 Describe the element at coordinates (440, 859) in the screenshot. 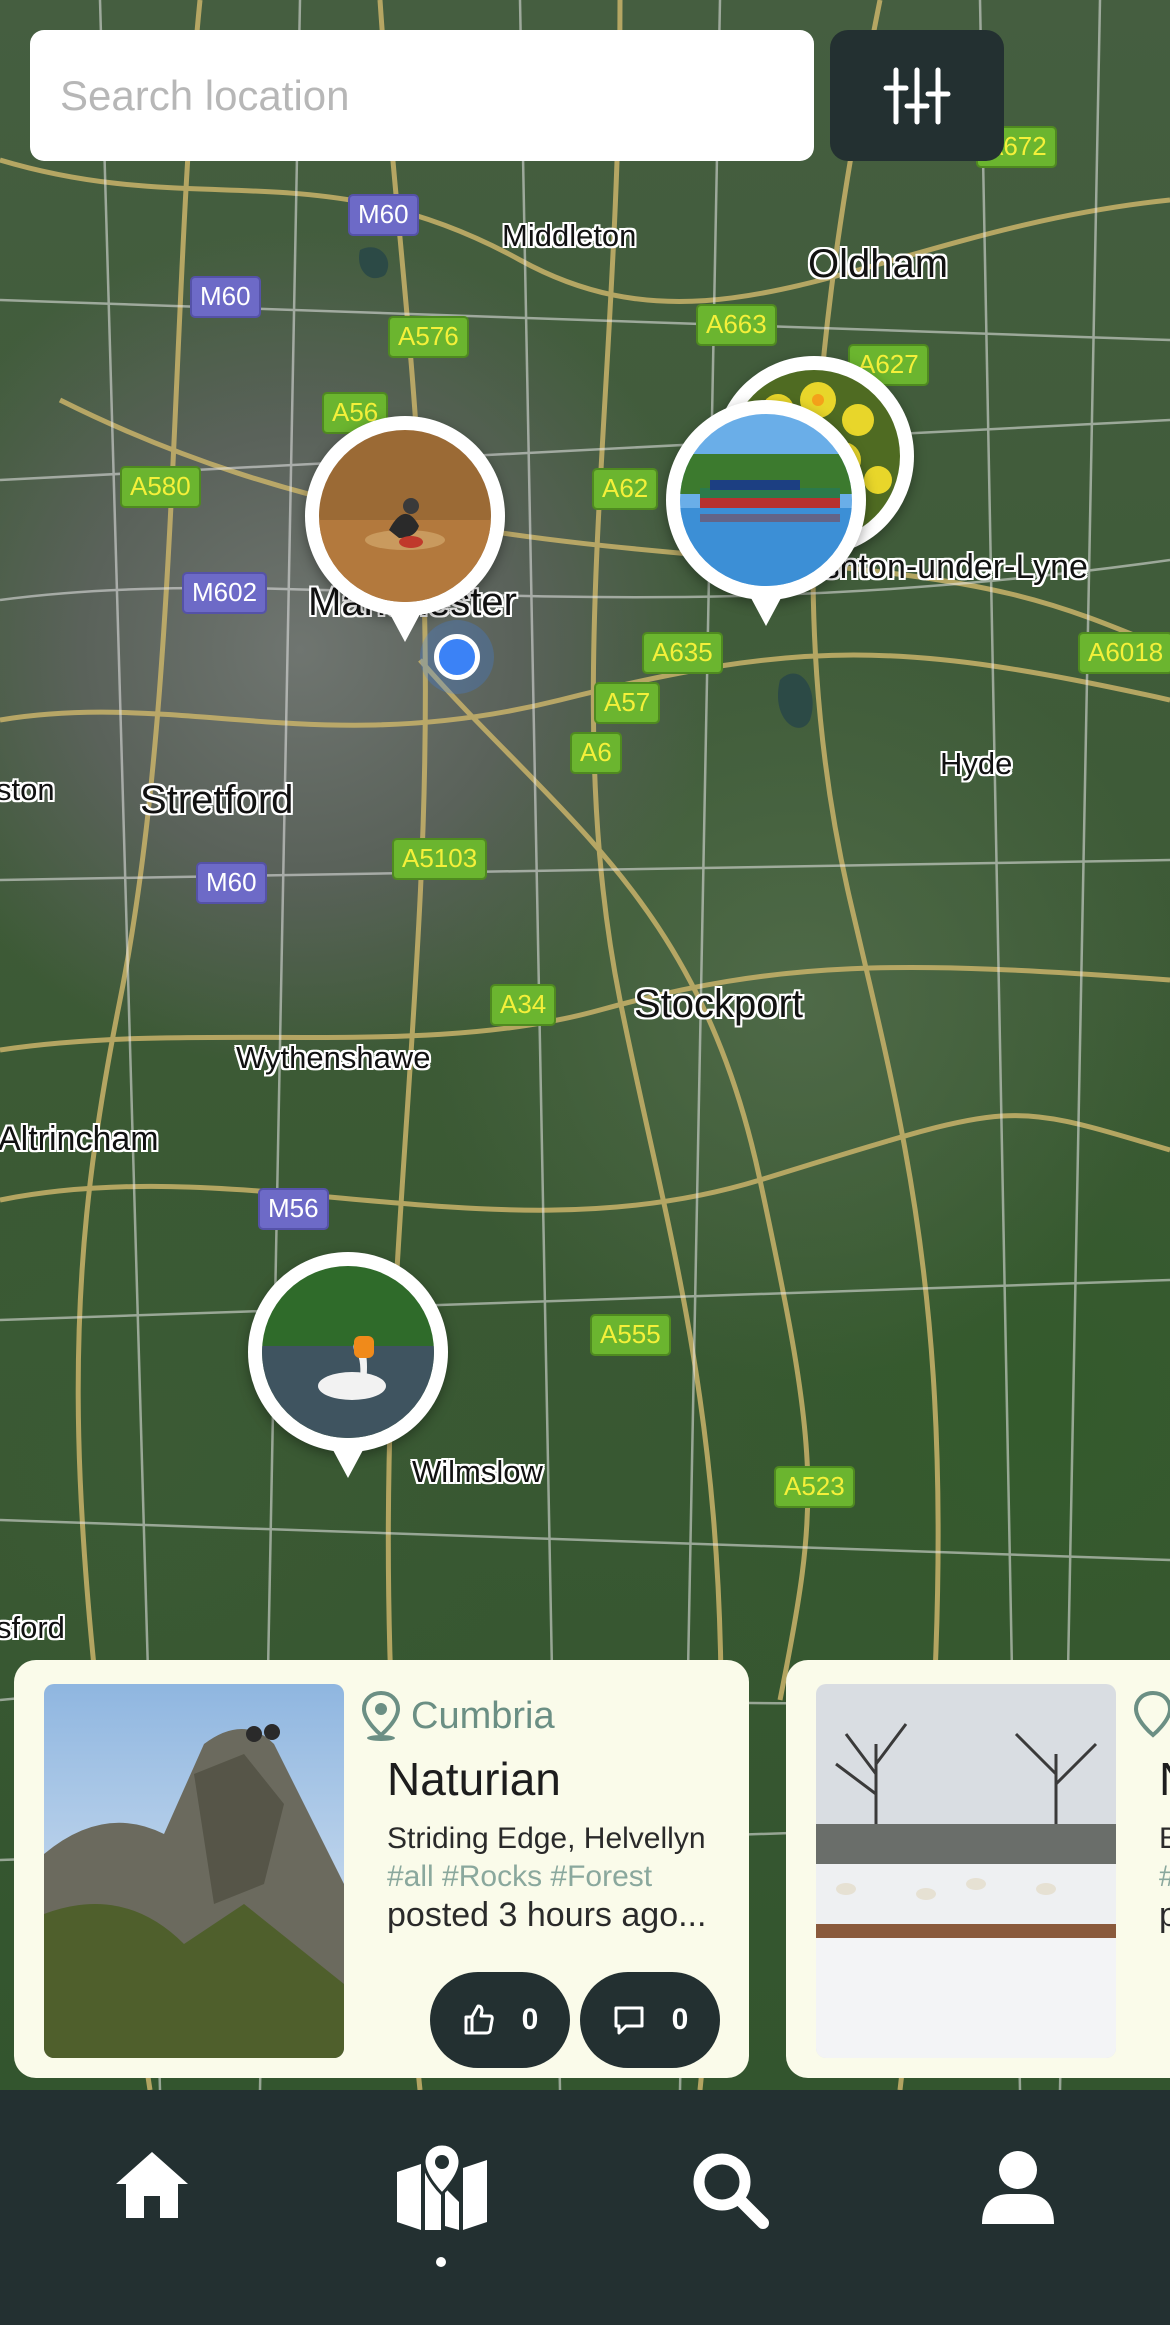

I see `road-shield: A5103` at that location.